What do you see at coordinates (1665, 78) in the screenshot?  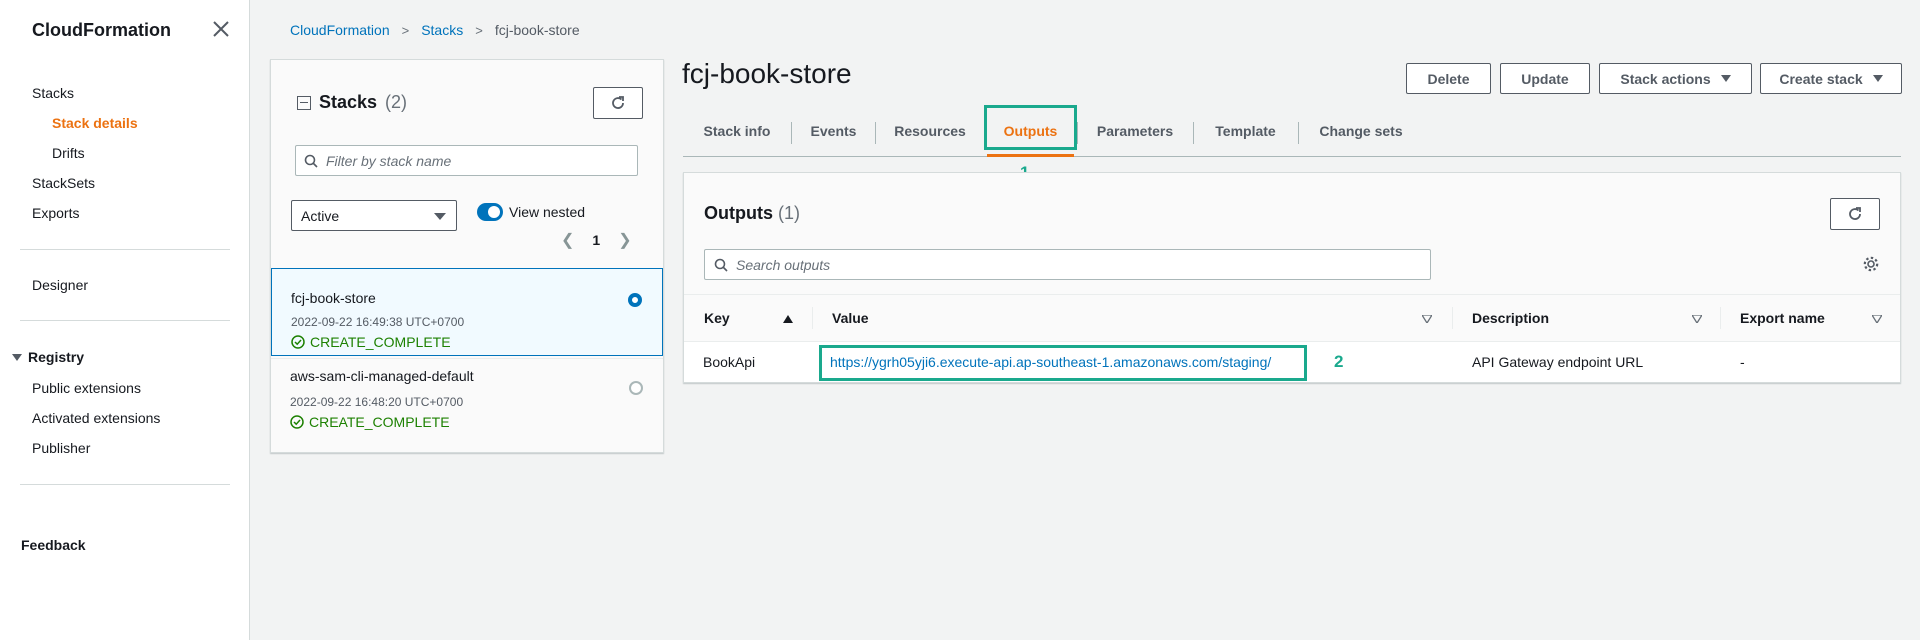 I see `stack-actions-label: Stack actions` at bounding box center [1665, 78].